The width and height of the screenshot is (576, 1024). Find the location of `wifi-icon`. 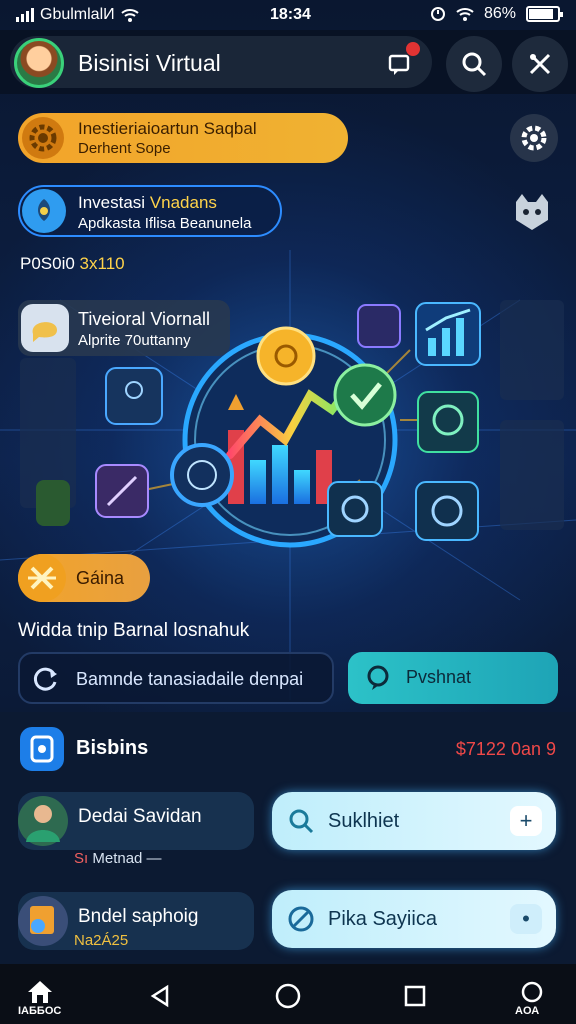

wifi-icon is located at coordinates (129, 15).